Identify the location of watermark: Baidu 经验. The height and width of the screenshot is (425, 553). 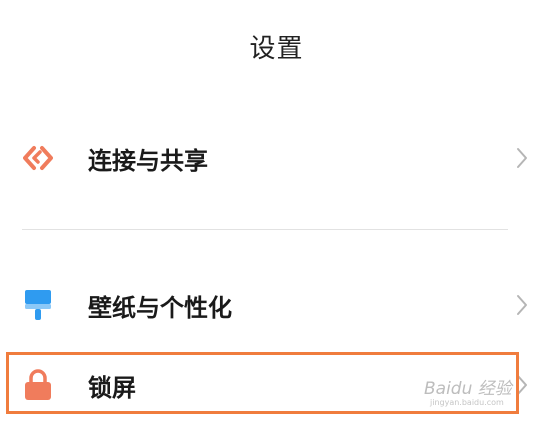
(468, 389).